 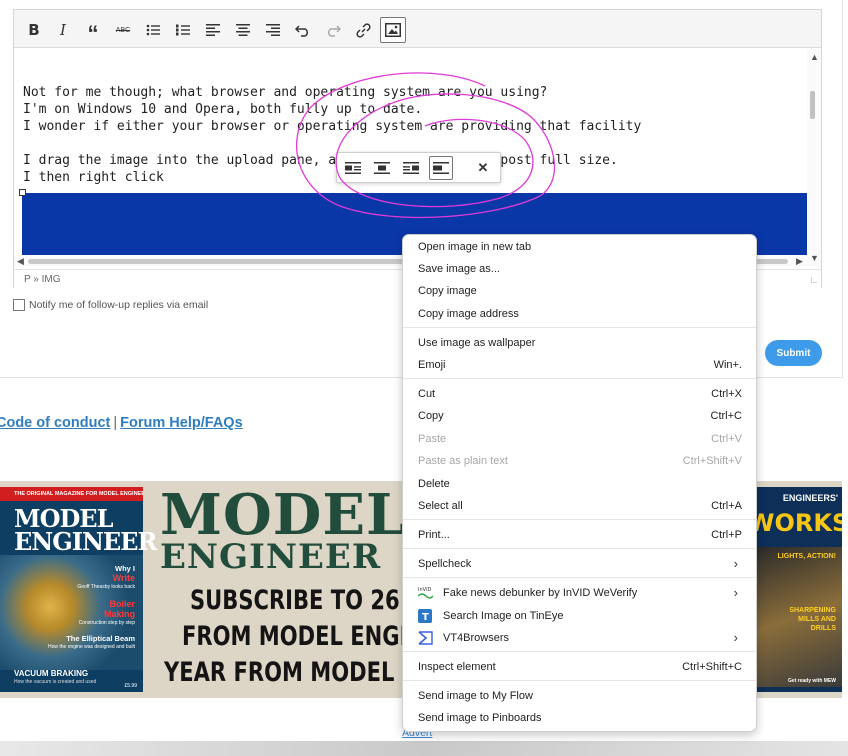 What do you see at coordinates (579, 506) in the screenshot?
I see `menu-item-select-all: Select all Ctrl+A` at bounding box center [579, 506].